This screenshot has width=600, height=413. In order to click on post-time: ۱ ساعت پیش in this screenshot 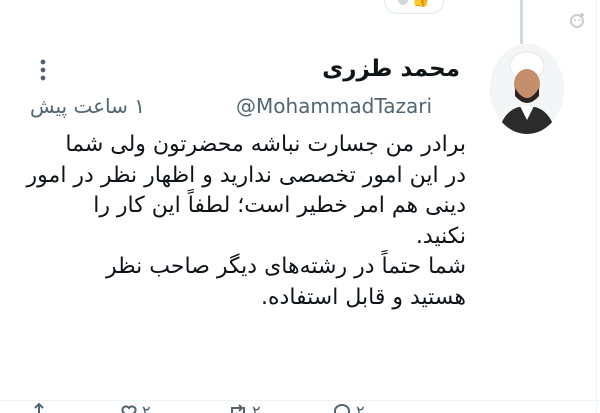, I will do `click(87, 106)`.